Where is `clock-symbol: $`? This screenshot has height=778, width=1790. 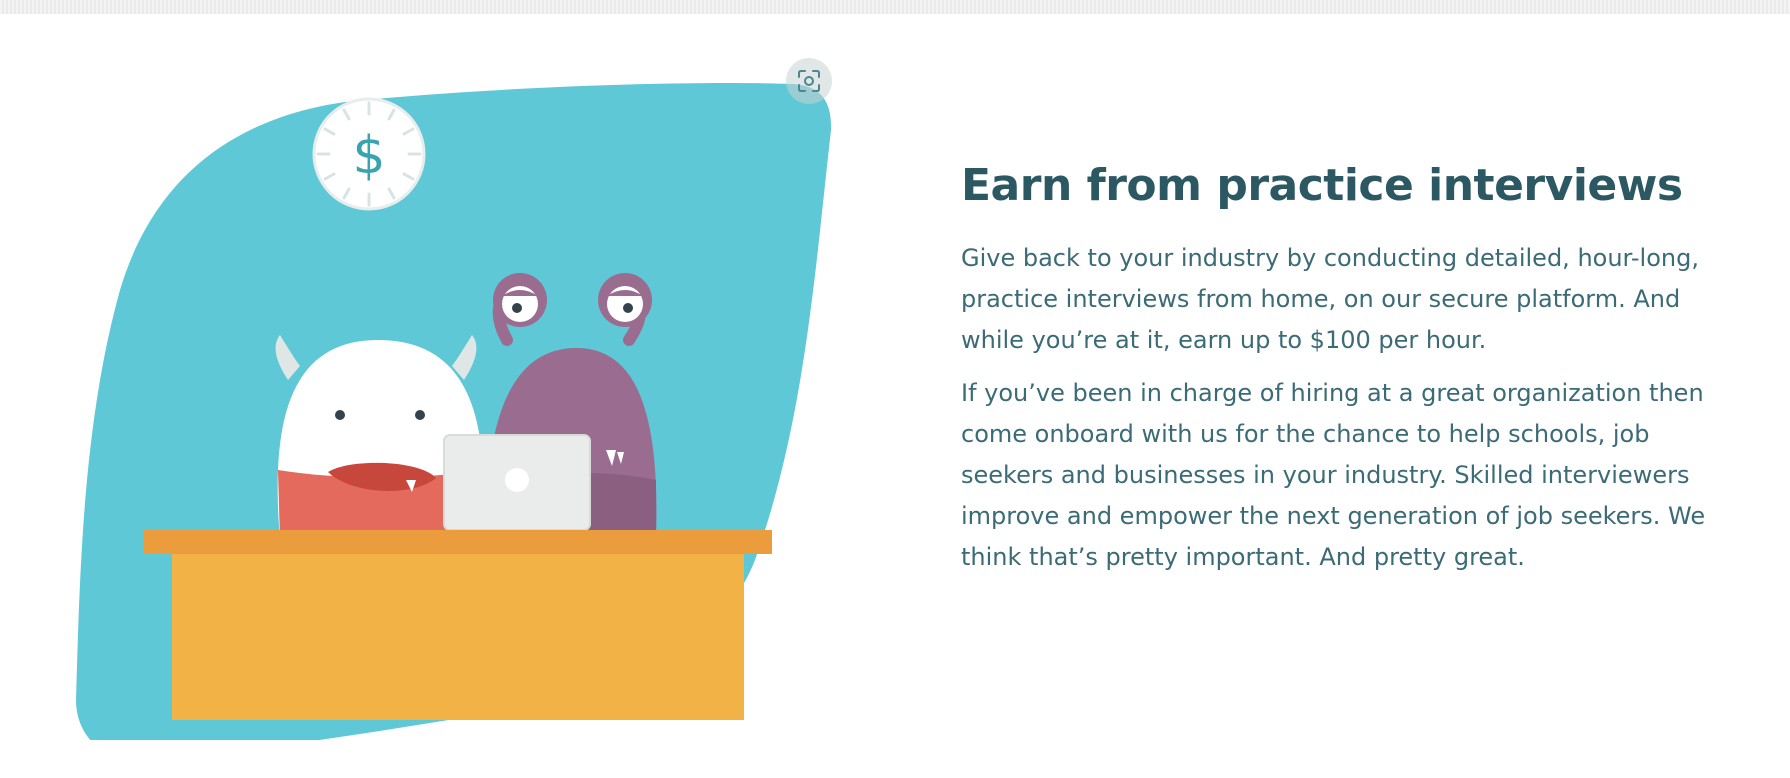 clock-symbol: $ is located at coordinates (368, 156).